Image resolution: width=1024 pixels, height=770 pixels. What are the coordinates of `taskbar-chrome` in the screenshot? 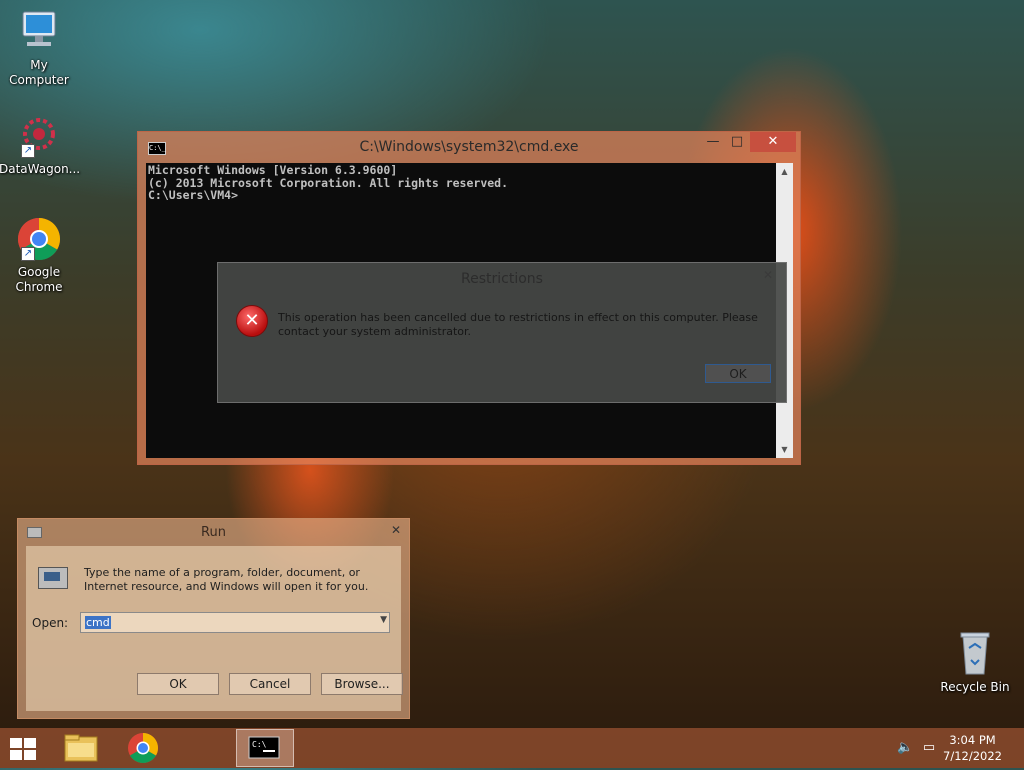 It's located at (143, 748).